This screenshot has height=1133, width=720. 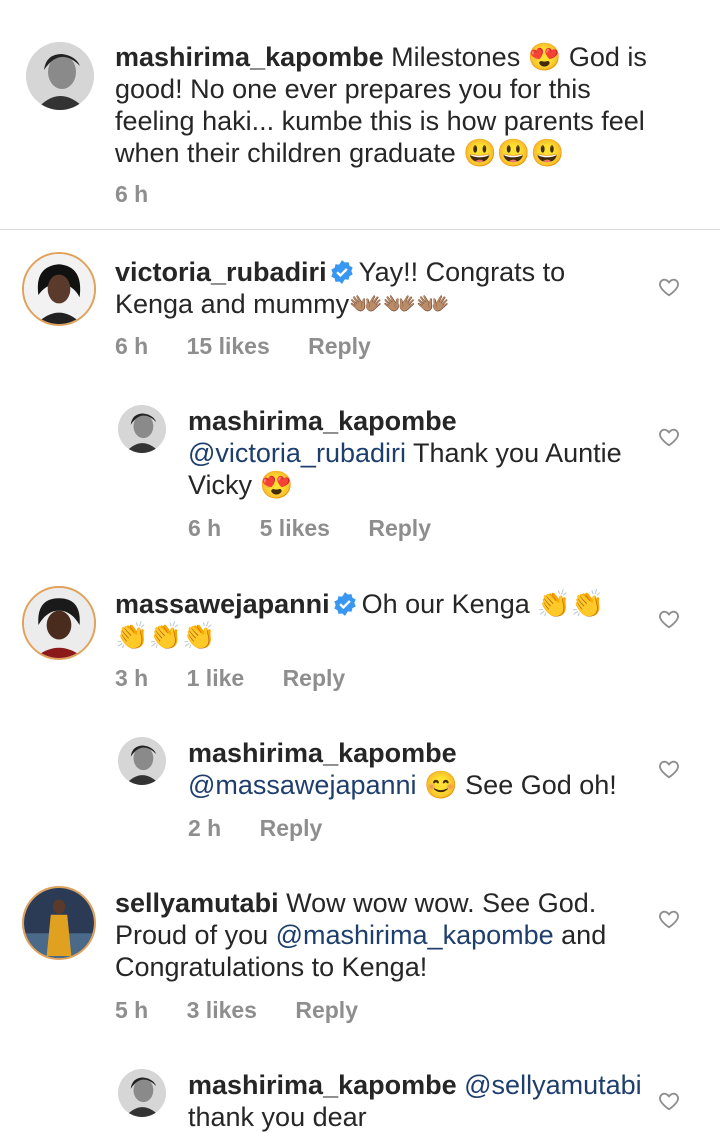 What do you see at coordinates (295, 528) in the screenshot?
I see `comment-likes: 5 likes` at bounding box center [295, 528].